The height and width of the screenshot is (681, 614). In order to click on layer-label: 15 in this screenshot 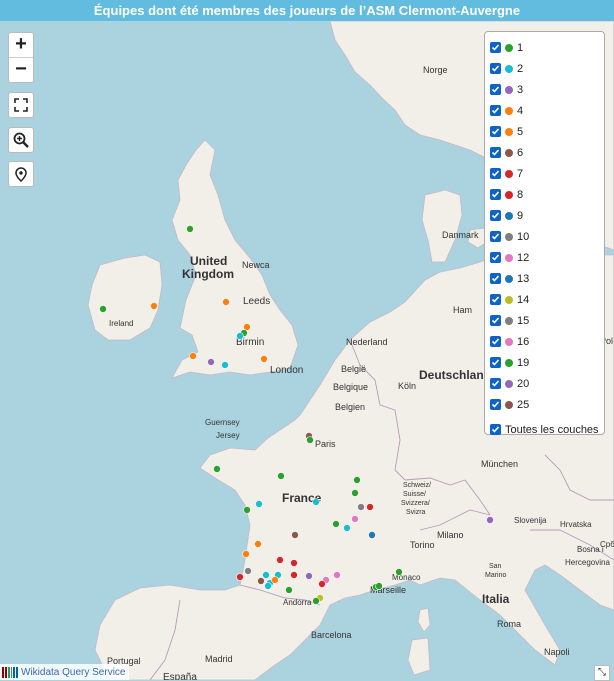, I will do `click(523, 320)`.